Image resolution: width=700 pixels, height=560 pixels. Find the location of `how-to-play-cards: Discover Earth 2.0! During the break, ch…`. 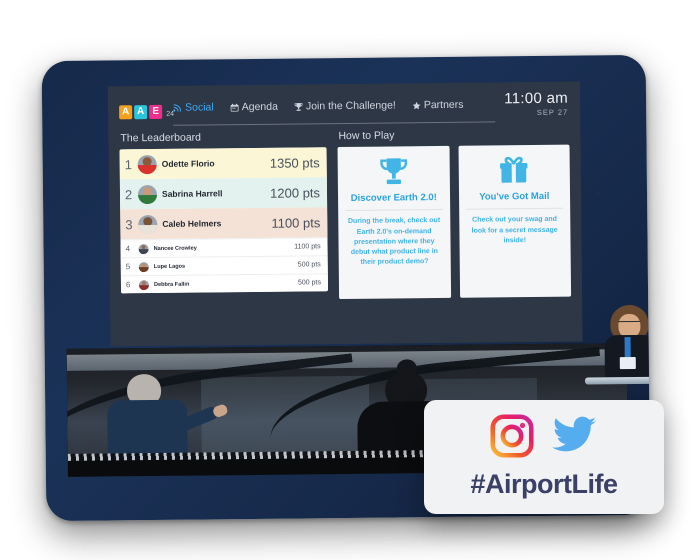

how-to-play-cards: Discover Earth 2.0! During the break, ch… is located at coordinates (454, 222).